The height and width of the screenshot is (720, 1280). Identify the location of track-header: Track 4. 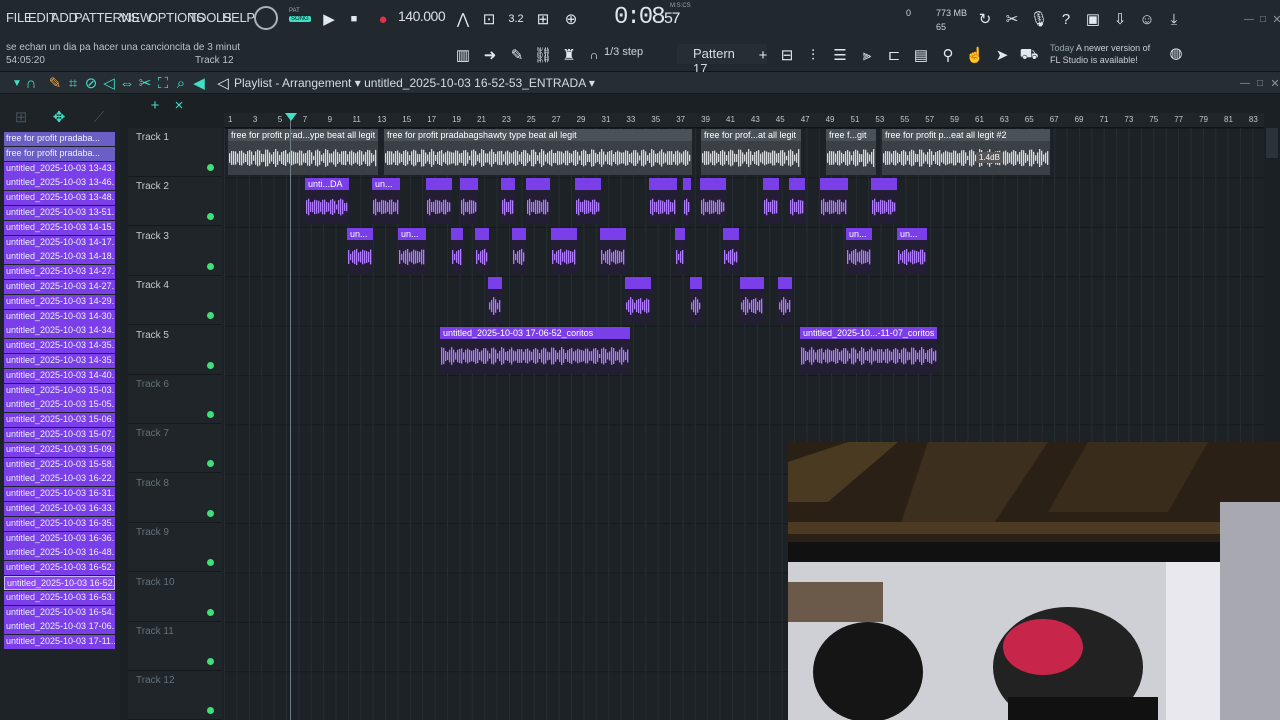
(175, 301).